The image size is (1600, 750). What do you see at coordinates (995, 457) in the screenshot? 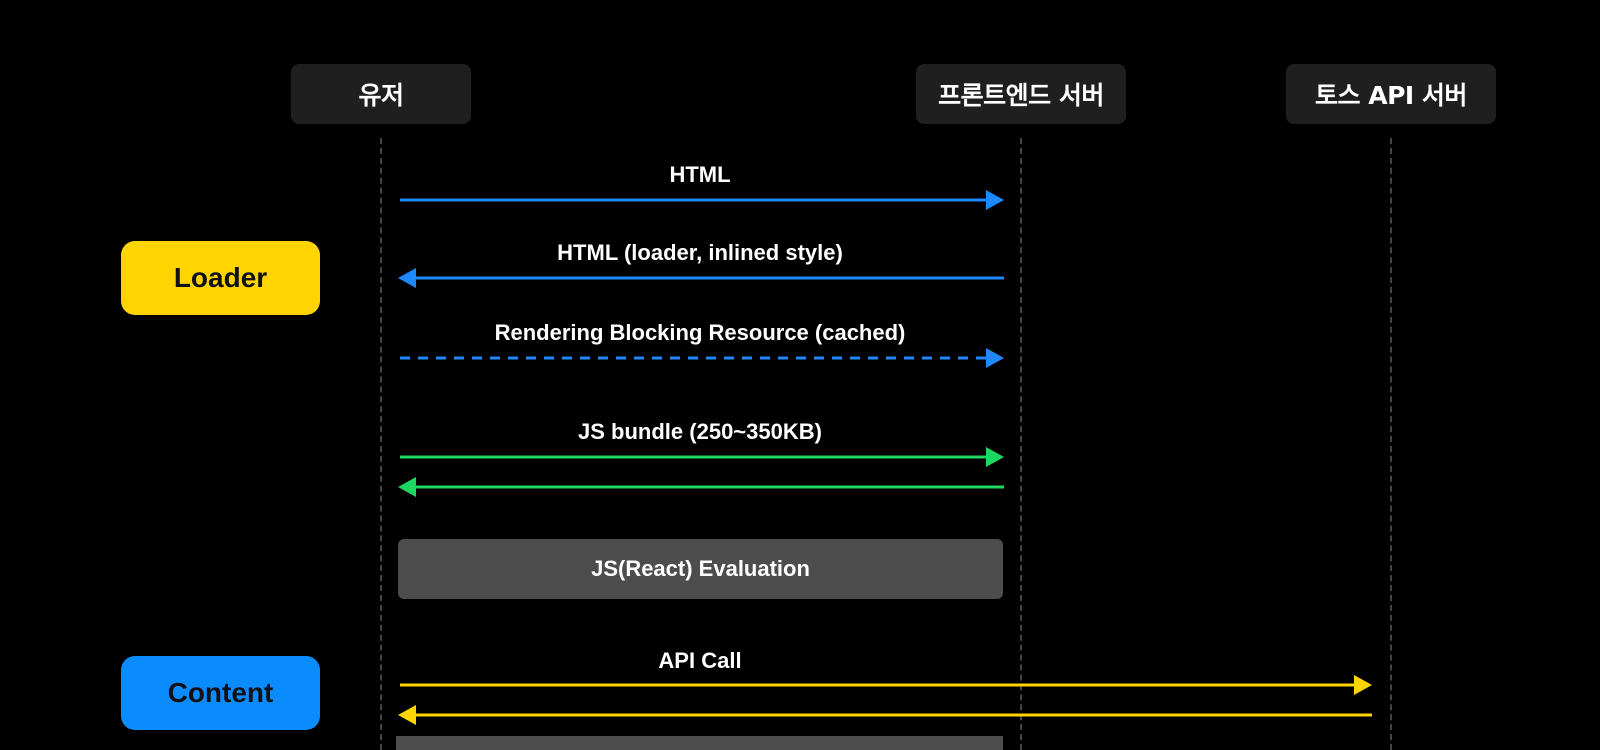
I see `arrowhead-js-bundle-request` at bounding box center [995, 457].